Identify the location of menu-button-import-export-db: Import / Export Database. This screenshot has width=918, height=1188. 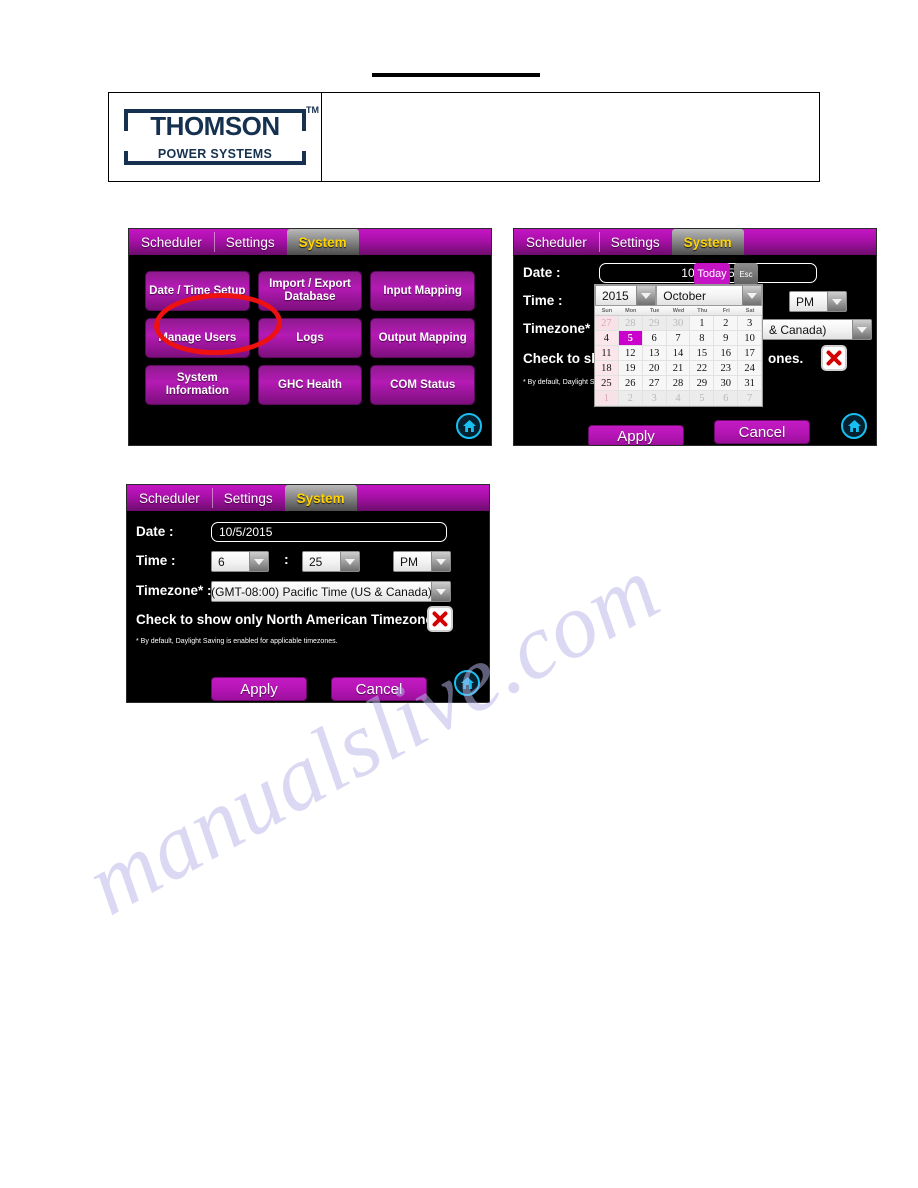
(310, 291).